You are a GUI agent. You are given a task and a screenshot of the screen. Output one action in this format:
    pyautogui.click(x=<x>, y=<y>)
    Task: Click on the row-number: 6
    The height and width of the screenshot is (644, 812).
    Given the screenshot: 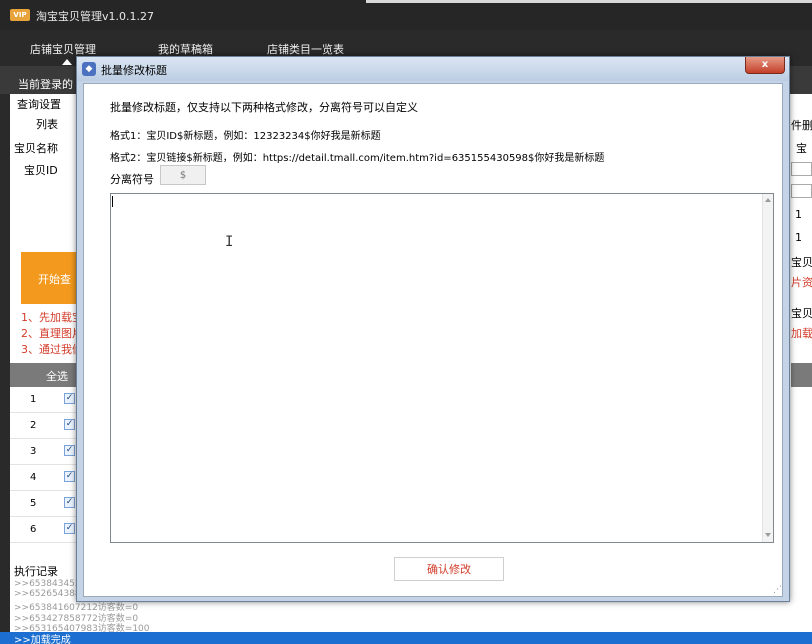 What is the action you would take?
    pyautogui.click(x=33, y=529)
    